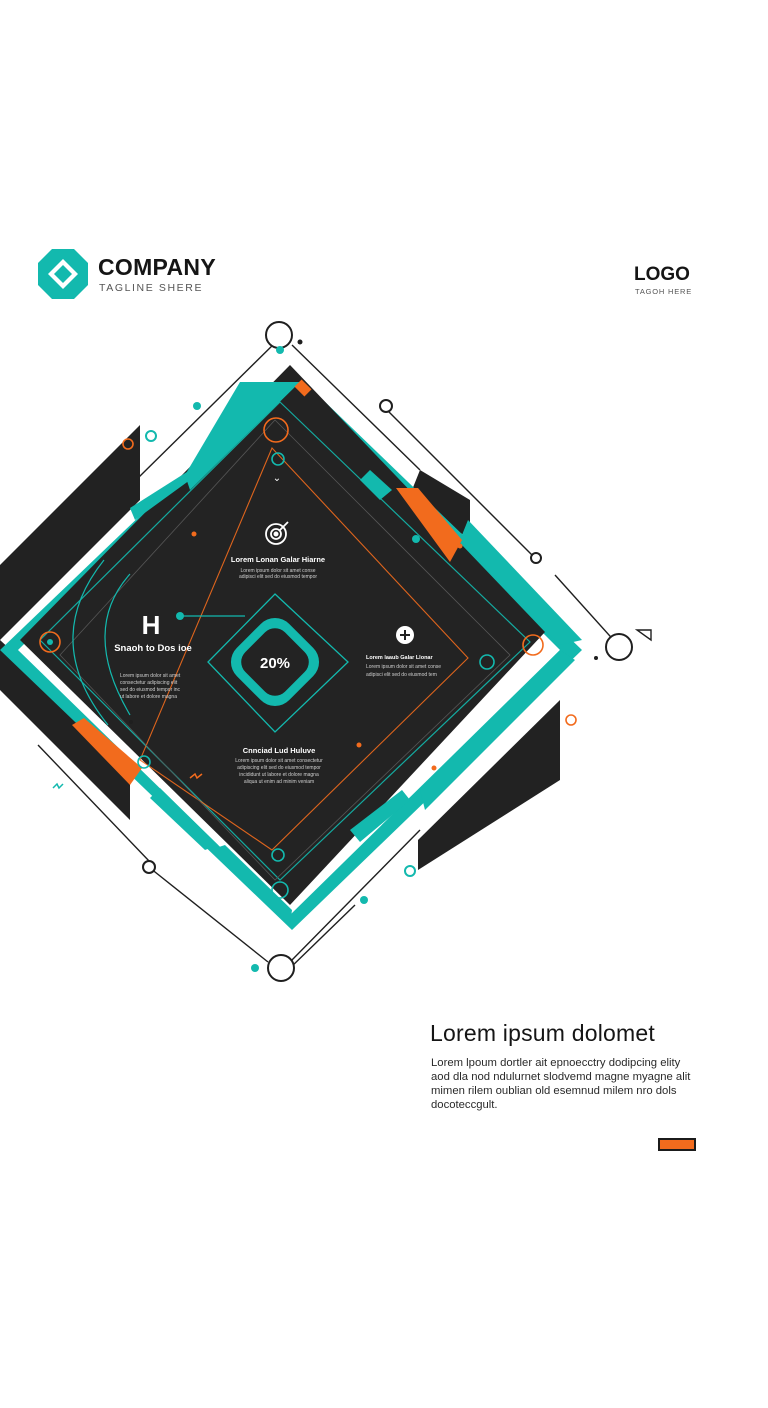  What do you see at coordinates (157, 267) in the screenshot?
I see `company-name: COMPANY` at bounding box center [157, 267].